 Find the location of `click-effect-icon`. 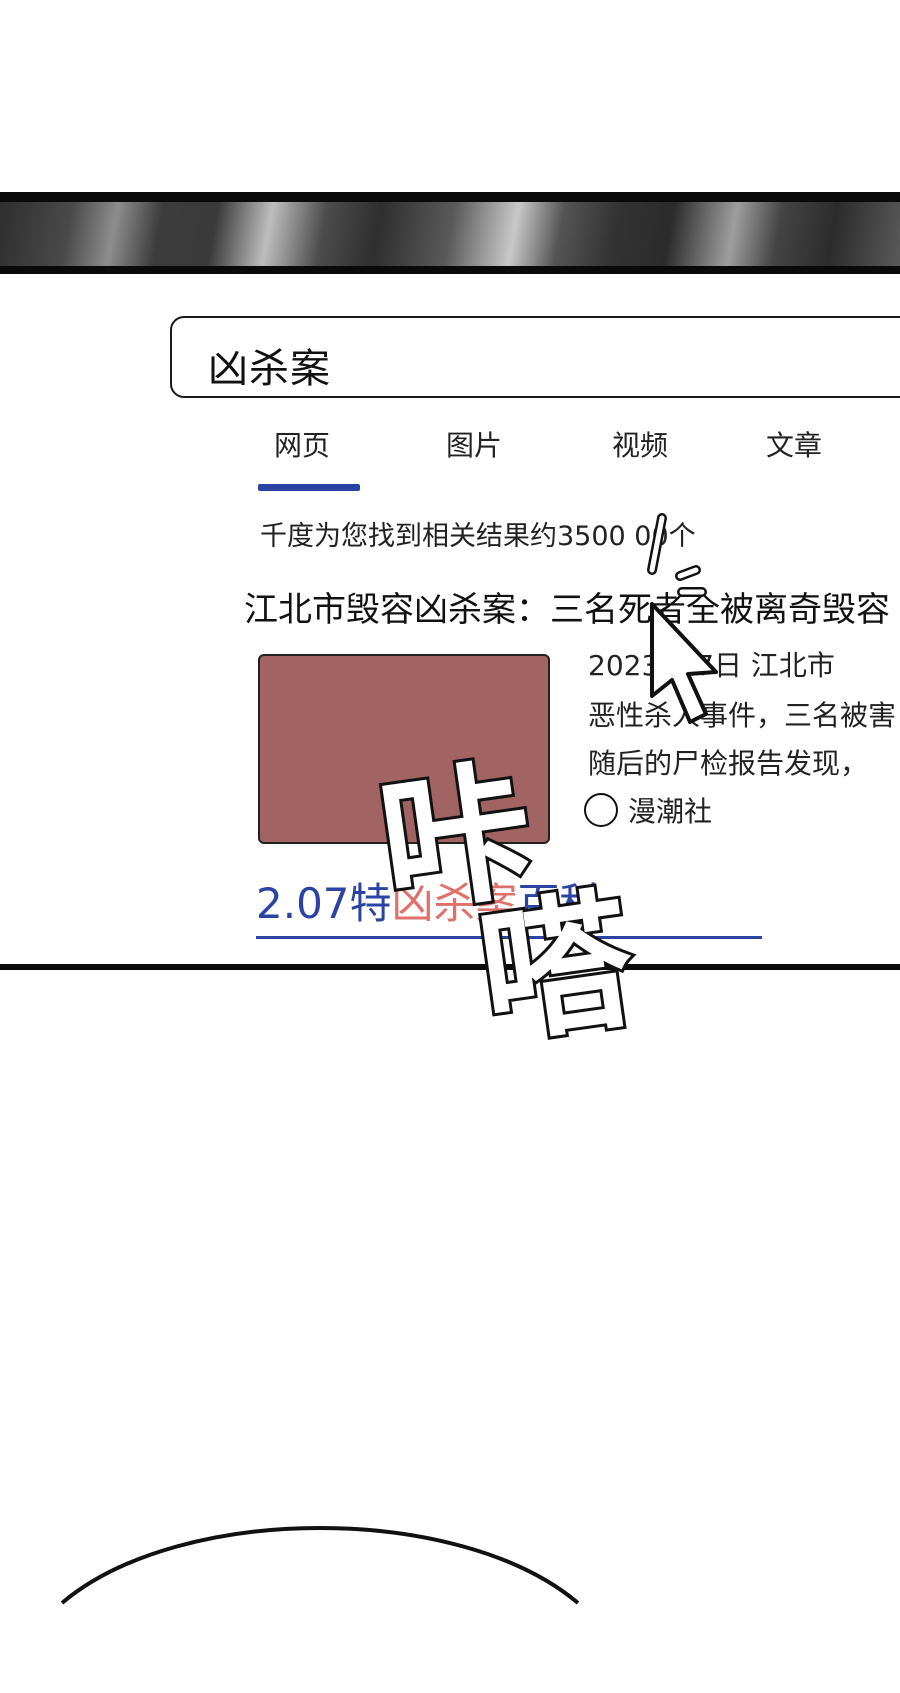

click-effect-icon is located at coordinates (677, 555).